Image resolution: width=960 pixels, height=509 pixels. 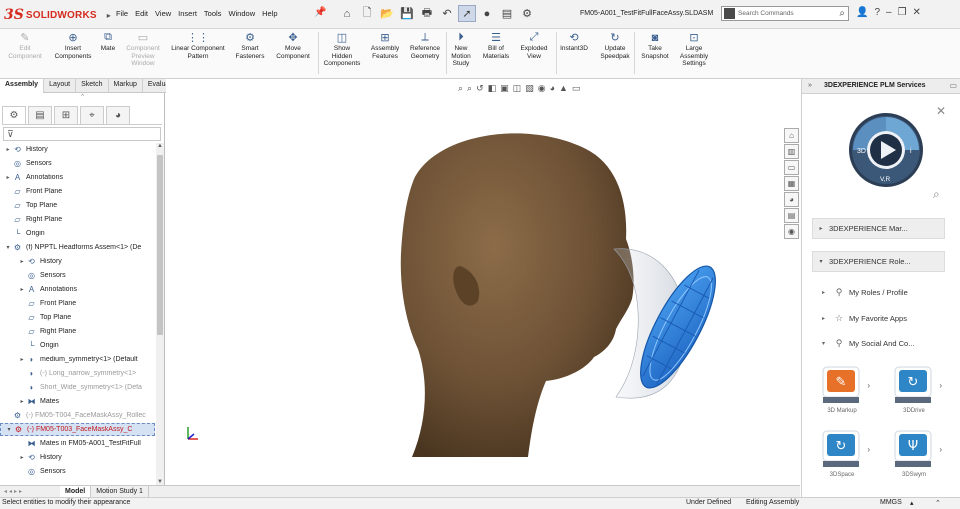 What do you see at coordinates (77, 401) in the screenshot?
I see `tree-item: ▸ ⧓ Mates` at bounding box center [77, 401].